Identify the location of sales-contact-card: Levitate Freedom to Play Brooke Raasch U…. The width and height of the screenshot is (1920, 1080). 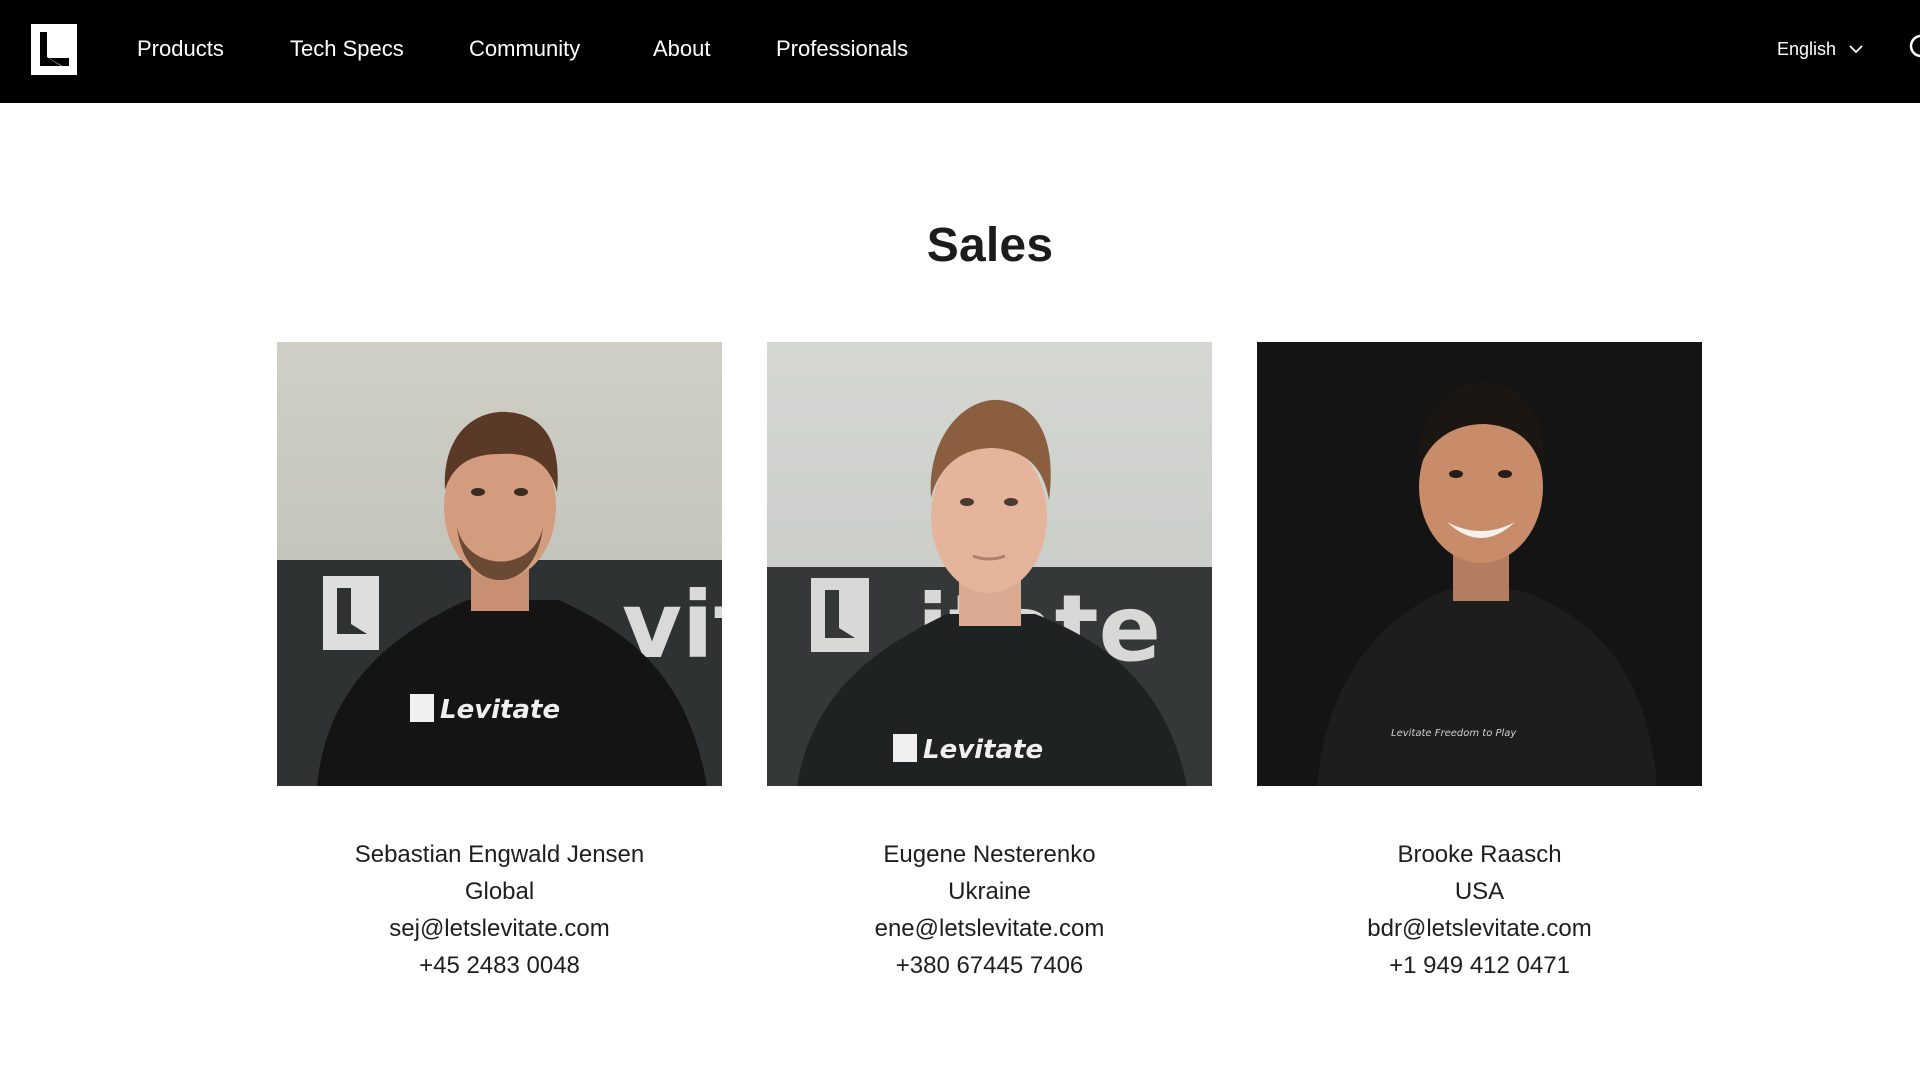
(1479, 663).